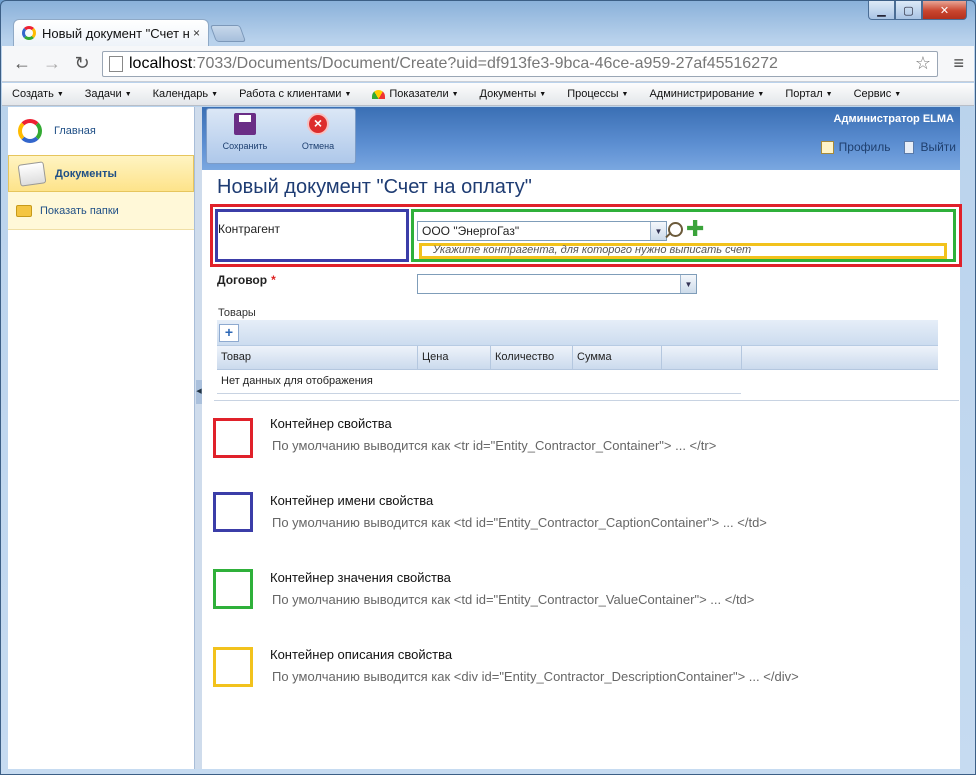  Describe the element at coordinates (513, 94) in the screenshot. I see `menu-documents: Документы ▼` at that location.